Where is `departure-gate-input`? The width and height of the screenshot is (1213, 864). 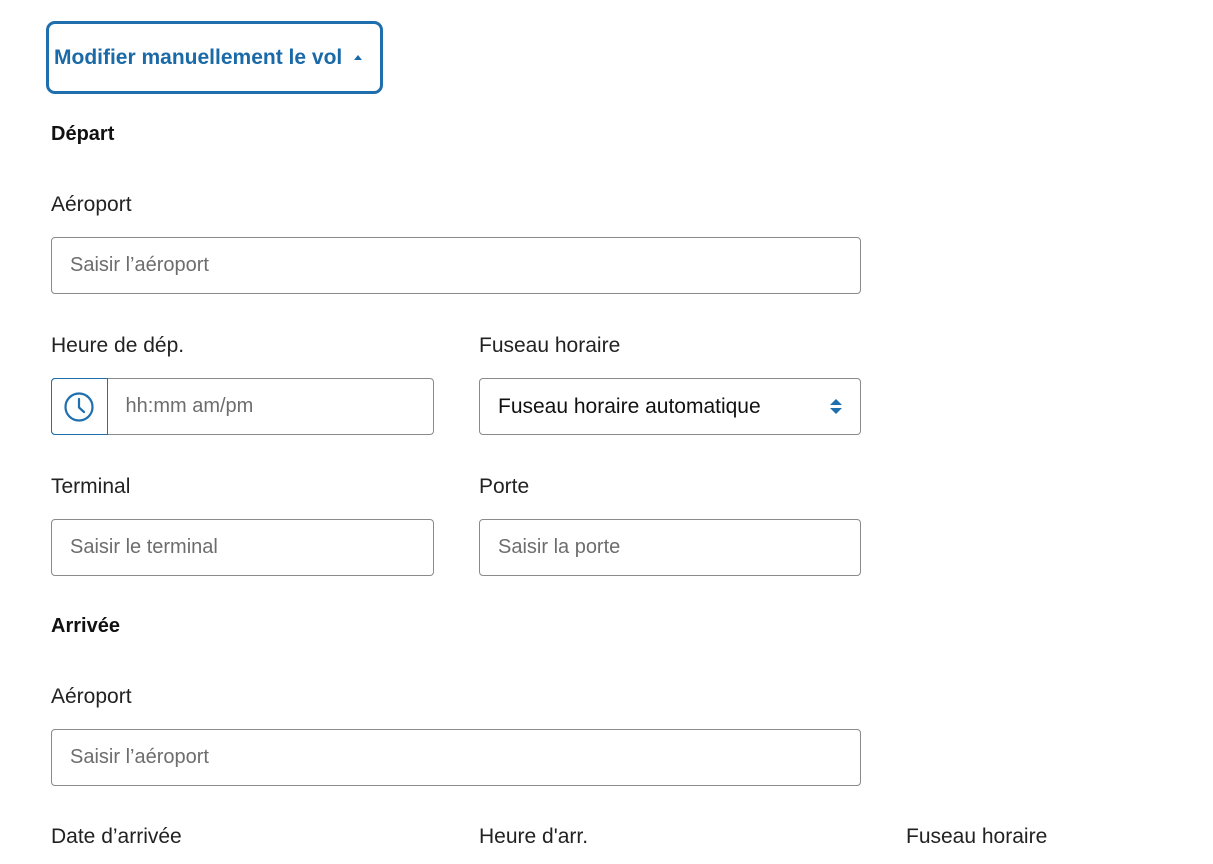
departure-gate-input is located at coordinates (670, 547).